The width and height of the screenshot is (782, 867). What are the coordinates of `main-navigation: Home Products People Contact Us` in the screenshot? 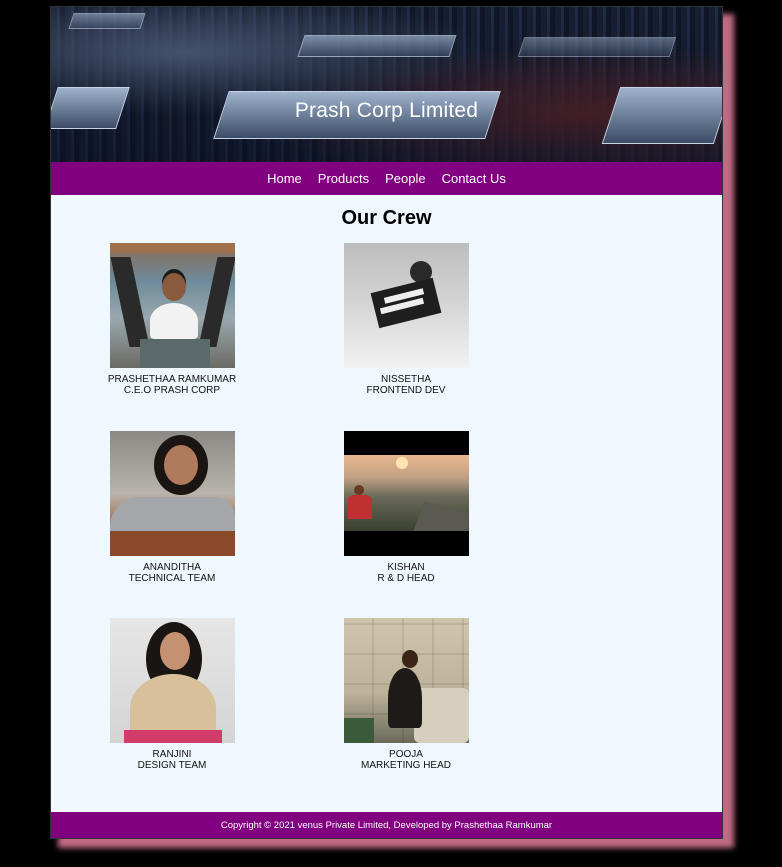 It's located at (386, 178).